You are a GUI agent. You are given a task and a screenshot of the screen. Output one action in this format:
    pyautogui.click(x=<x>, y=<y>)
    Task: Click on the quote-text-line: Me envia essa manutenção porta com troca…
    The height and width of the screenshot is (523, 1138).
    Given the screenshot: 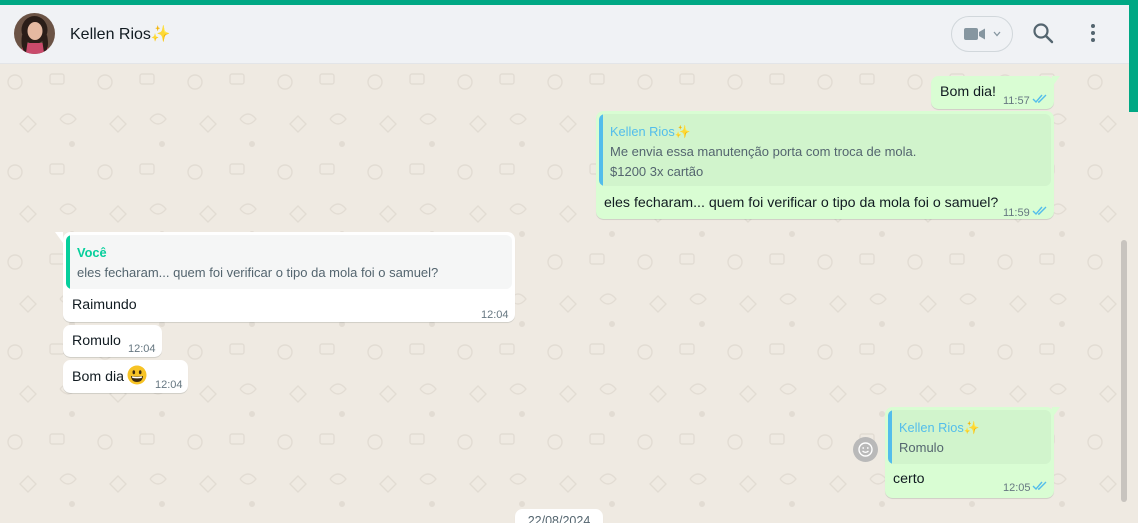 What is the action you would take?
    pyautogui.click(x=763, y=151)
    